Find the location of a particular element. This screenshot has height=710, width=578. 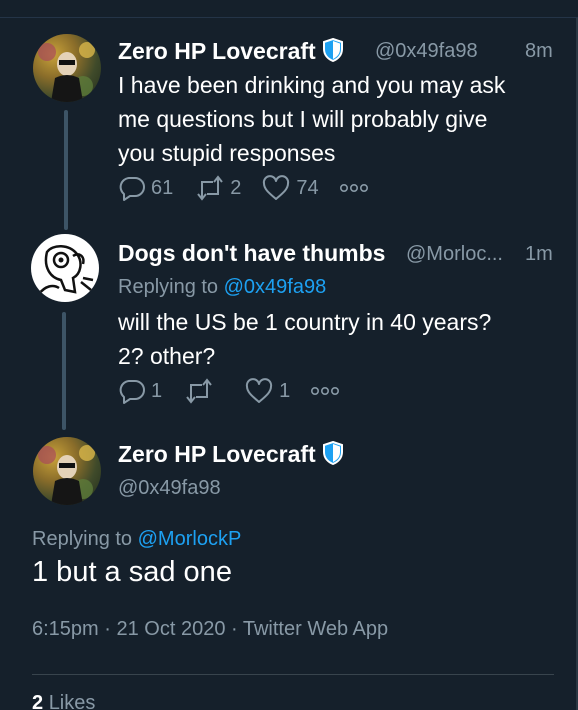

retweet-count: 2 is located at coordinates (236, 187).